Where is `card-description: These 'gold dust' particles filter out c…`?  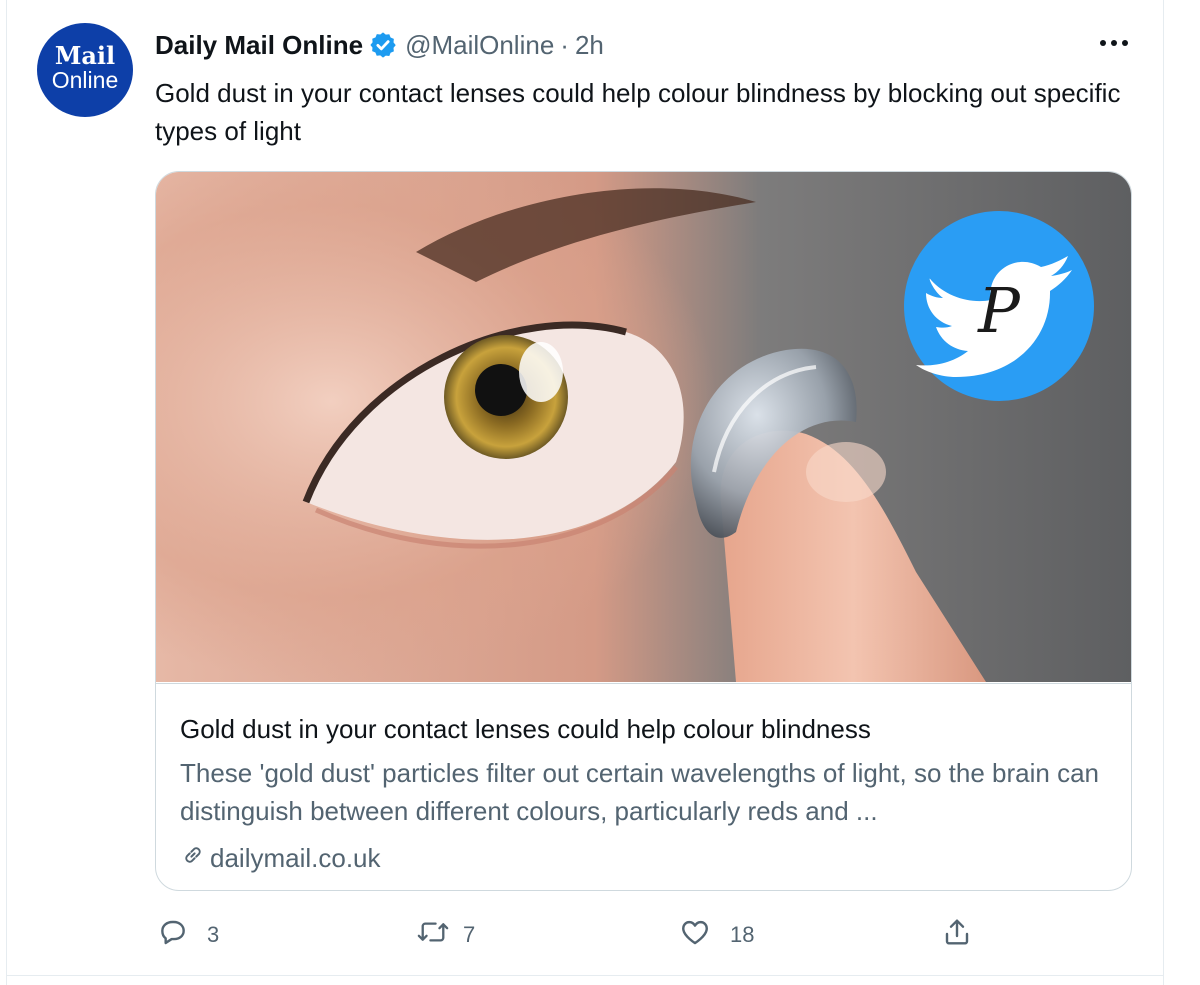 card-description: These 'gold dust' particles filter out c… is located at coordinates (639, 792).